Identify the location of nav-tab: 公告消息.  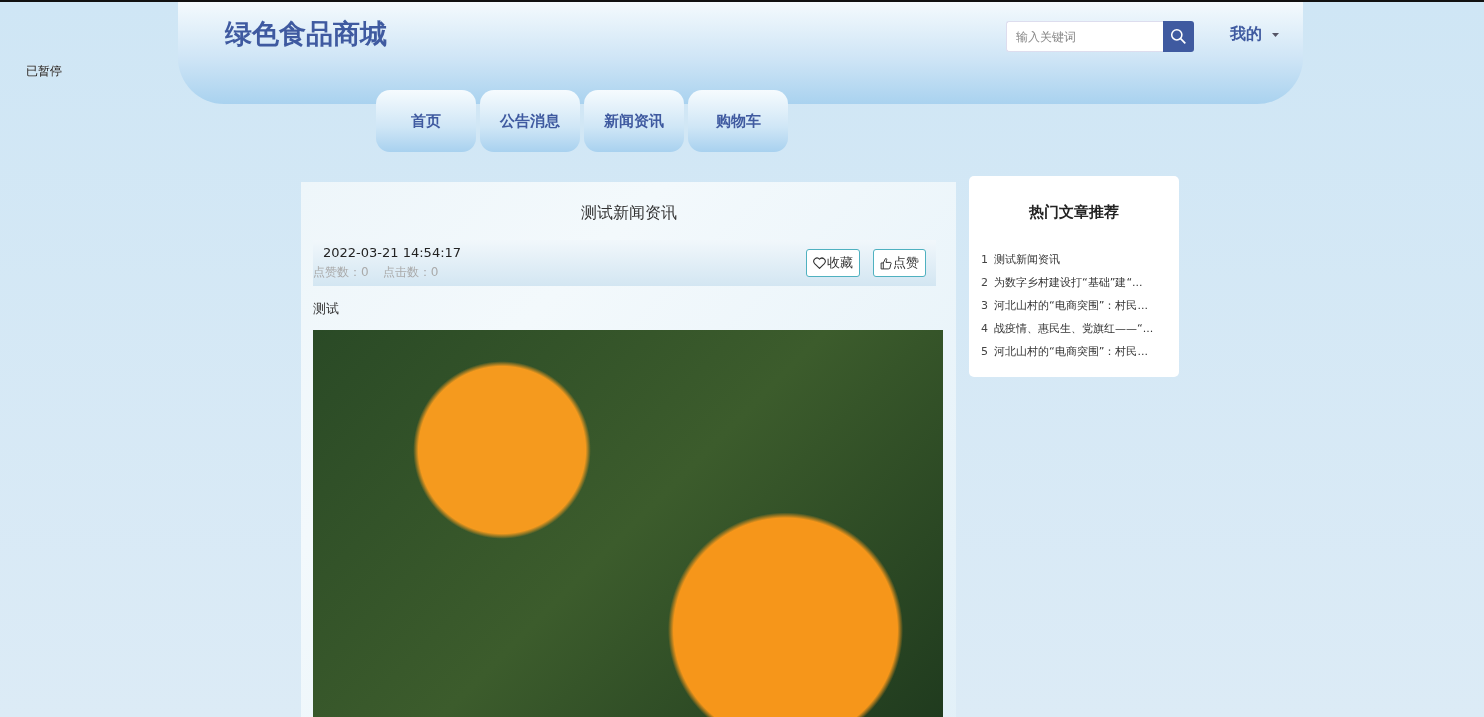
(530, 121).